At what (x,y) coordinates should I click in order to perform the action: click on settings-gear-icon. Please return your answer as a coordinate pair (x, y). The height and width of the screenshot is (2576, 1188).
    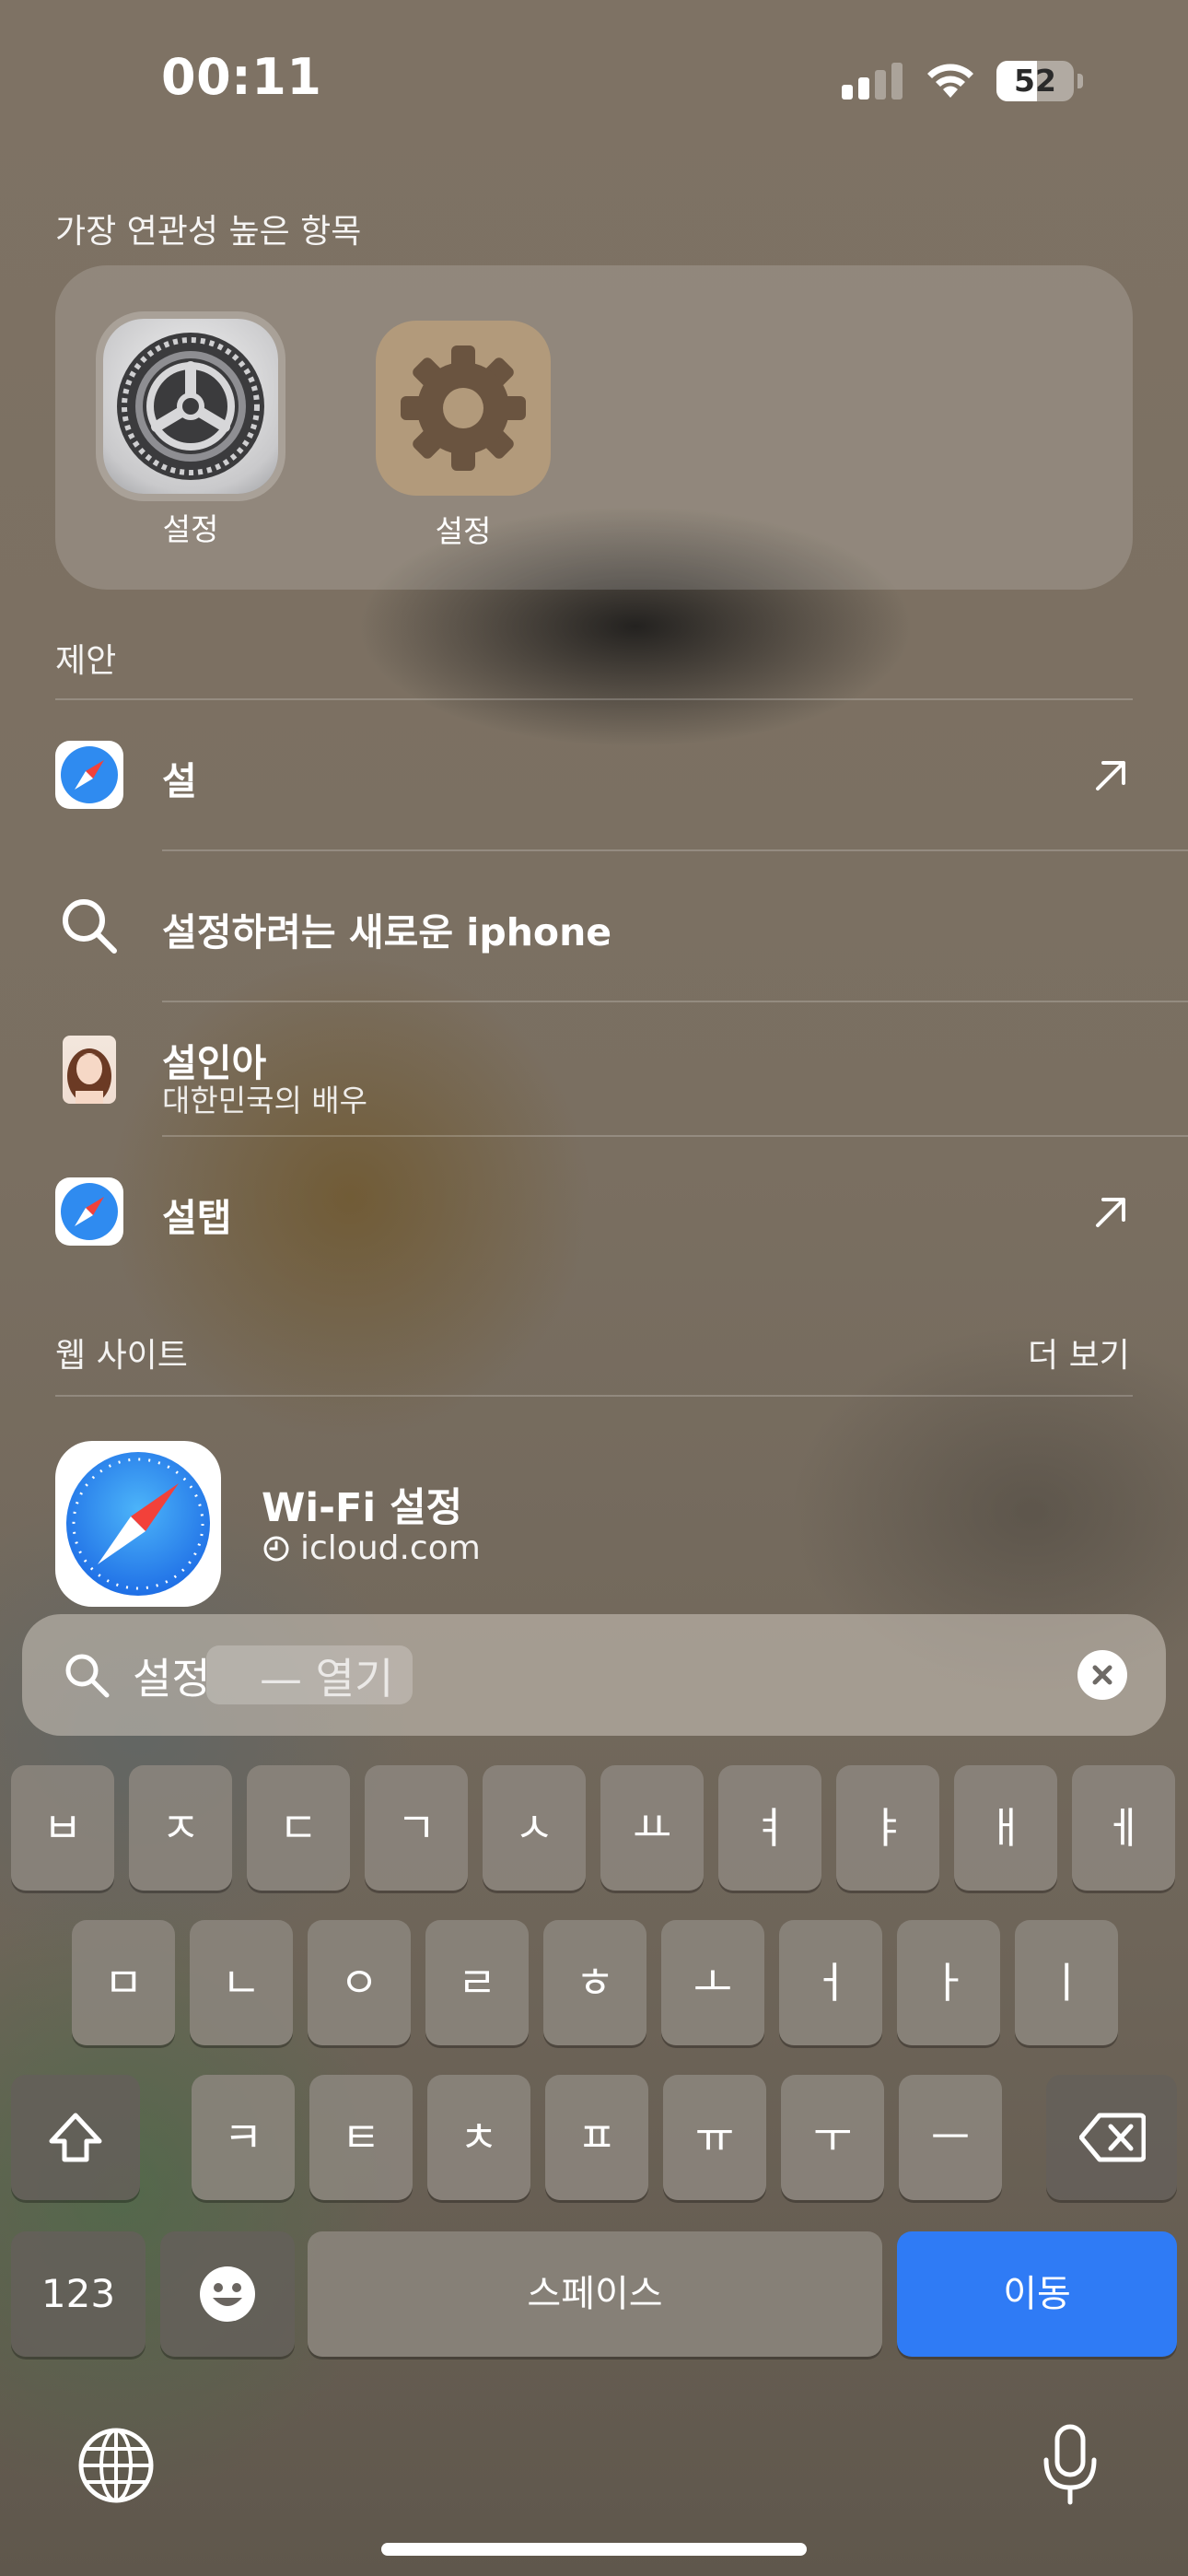
    Looking at the image, I should click on (190, 406).